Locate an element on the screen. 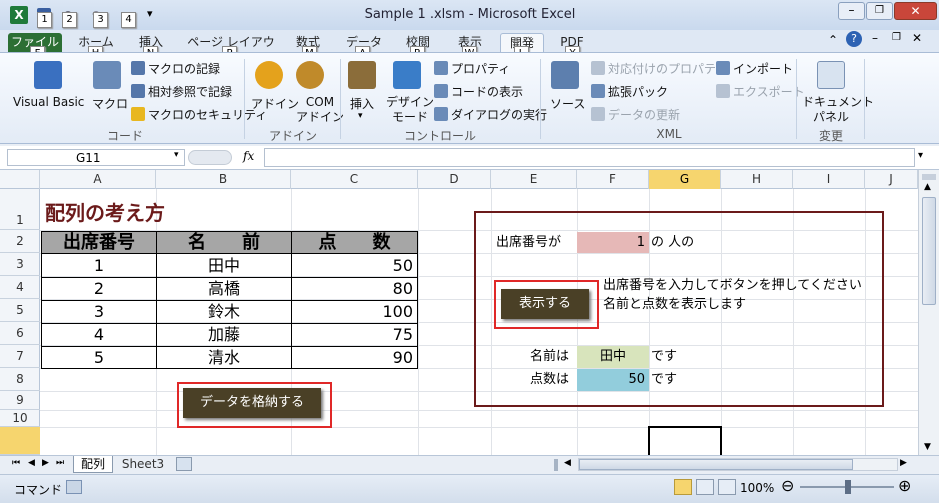 This screenshot has width=939, height=503. zoom-out-icon: ⊖ is located at coordinates (787, 485).